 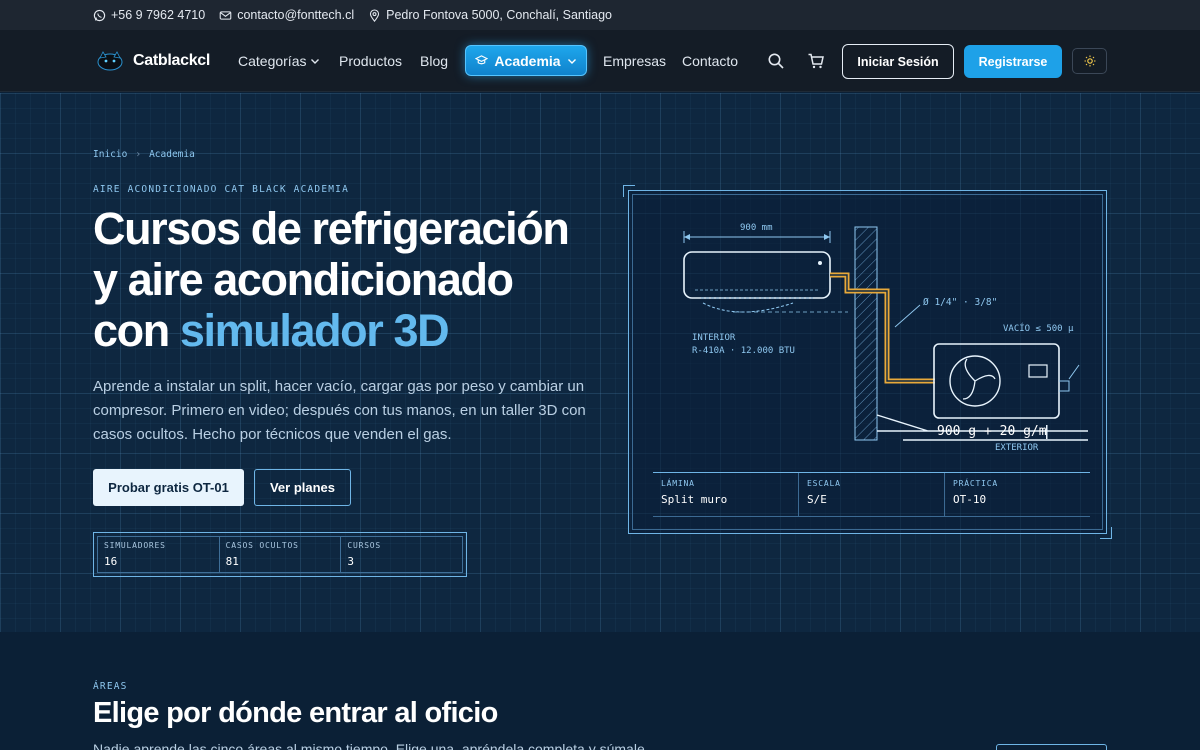 I want to click on address-text: Pedro Fontova 5000, Conchalí, Santiago, so click(x=499, y=15).